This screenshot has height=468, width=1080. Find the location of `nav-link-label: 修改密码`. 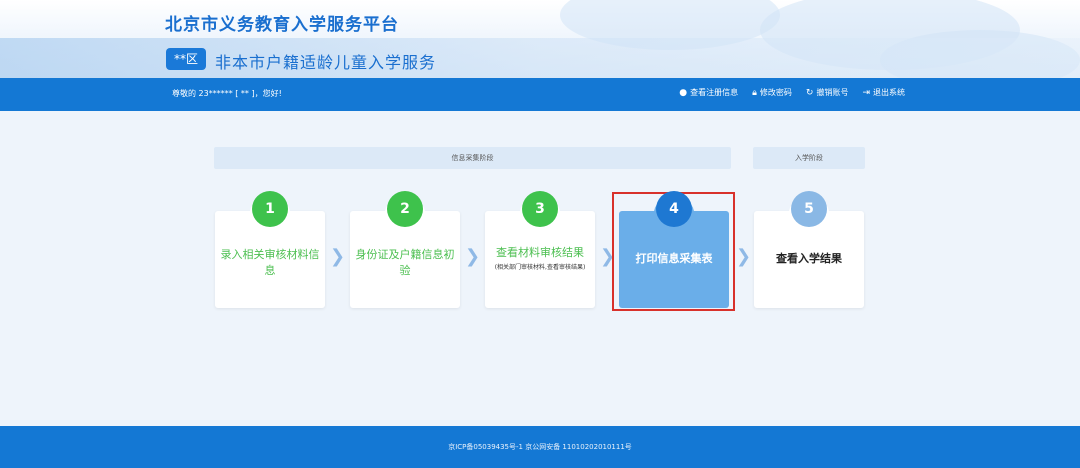

nav-link-label: 修改密码 is located at coordinates (775, 92).